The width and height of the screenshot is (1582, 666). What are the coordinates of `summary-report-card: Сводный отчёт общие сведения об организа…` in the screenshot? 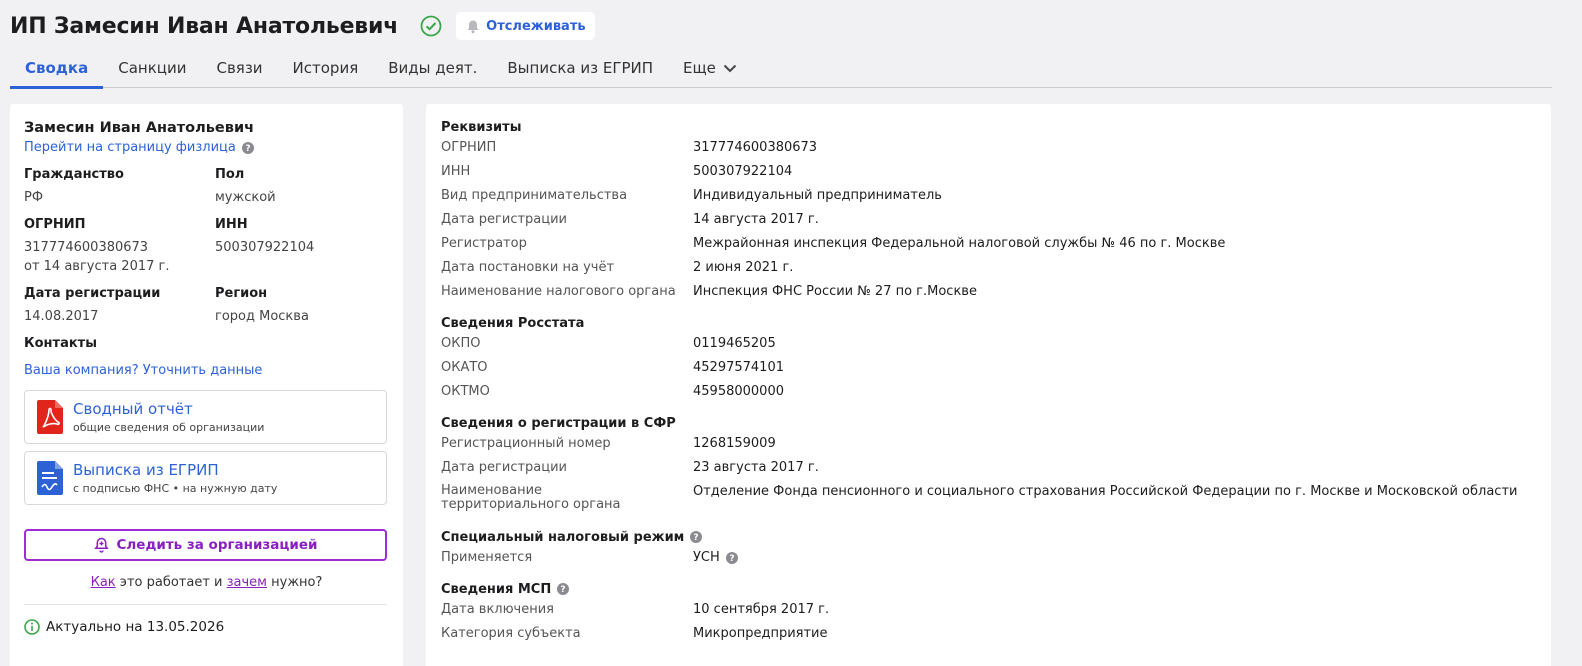 It's located at (205, 417).